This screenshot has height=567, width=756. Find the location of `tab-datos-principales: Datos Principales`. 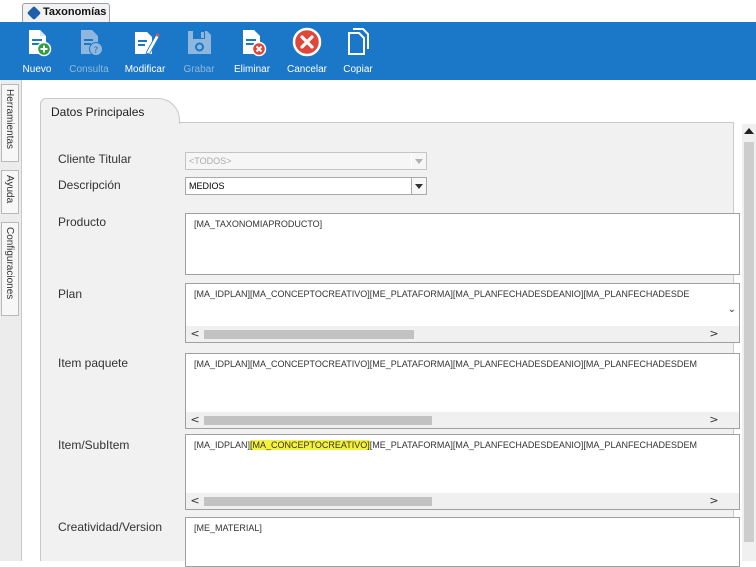

tab-datos-principales: Datos Principales is located at coordinates (110, 111).